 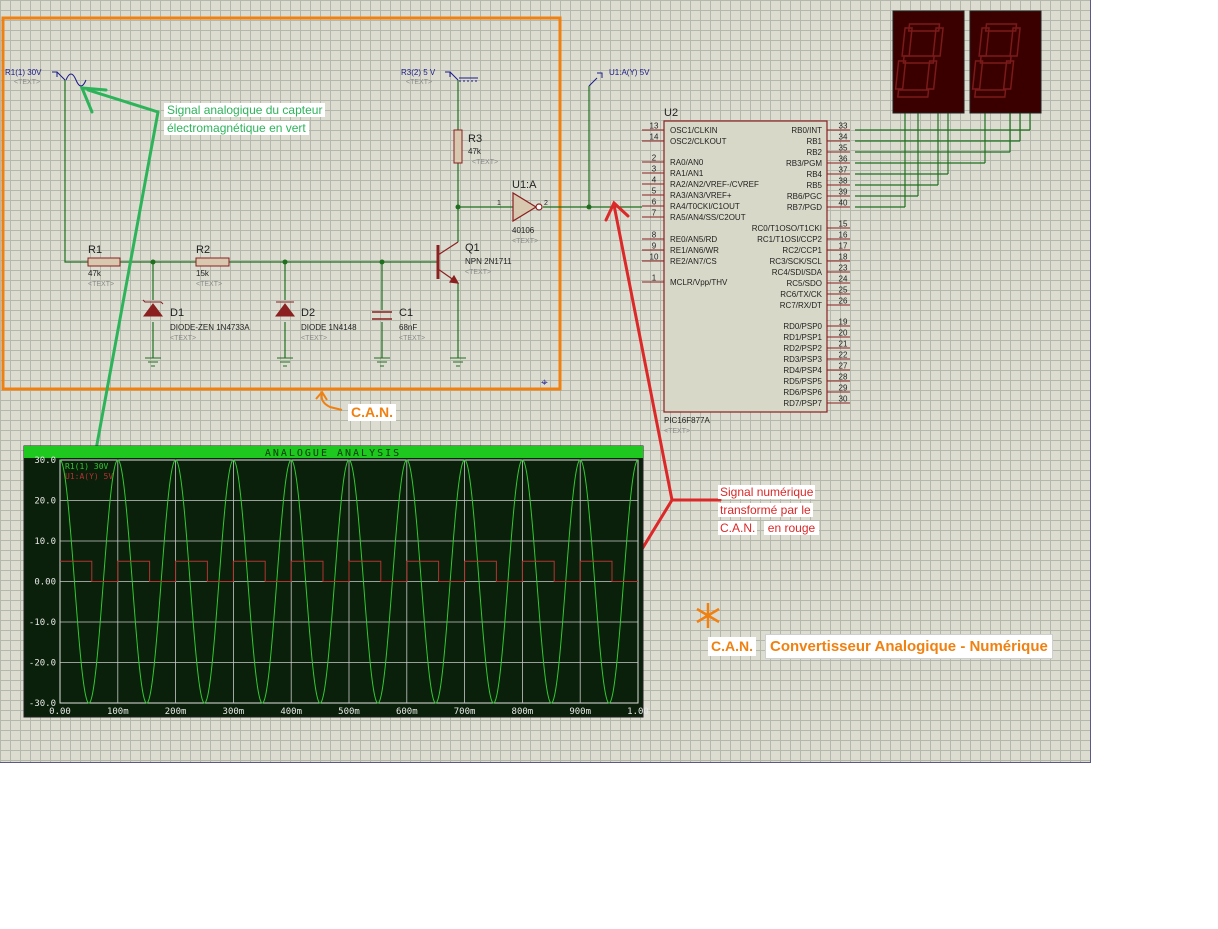 What do you see at coordinates (687, 173) in the screenshot?
I see `pic-pin-name: RA1/AN1` at bounding box center [687, 173].